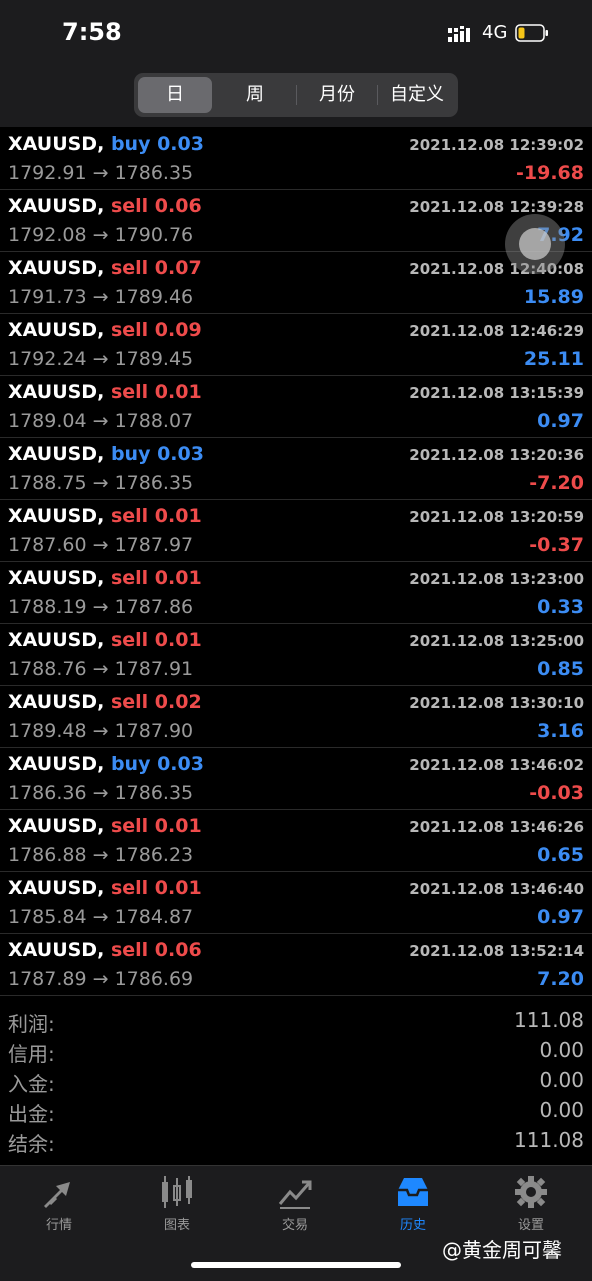 The width and height of the screenshot is (592, 1281). Describe the element at coordinates (101, 173) in the screenshot. I see `trade-prices: 1792.91 → 1786.35` at that location.